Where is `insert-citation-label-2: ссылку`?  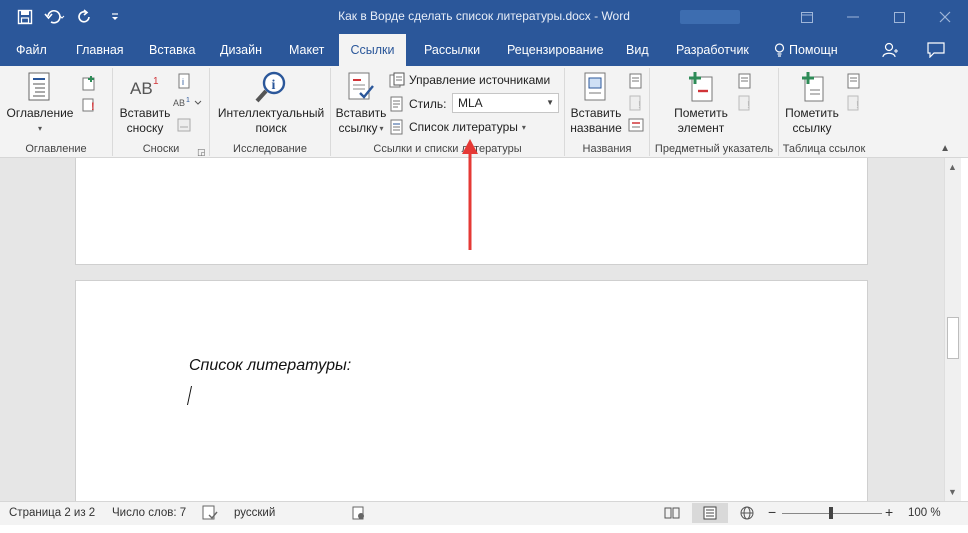
insert-citation-label-2: ссылку is located at coordinates (358, 128).